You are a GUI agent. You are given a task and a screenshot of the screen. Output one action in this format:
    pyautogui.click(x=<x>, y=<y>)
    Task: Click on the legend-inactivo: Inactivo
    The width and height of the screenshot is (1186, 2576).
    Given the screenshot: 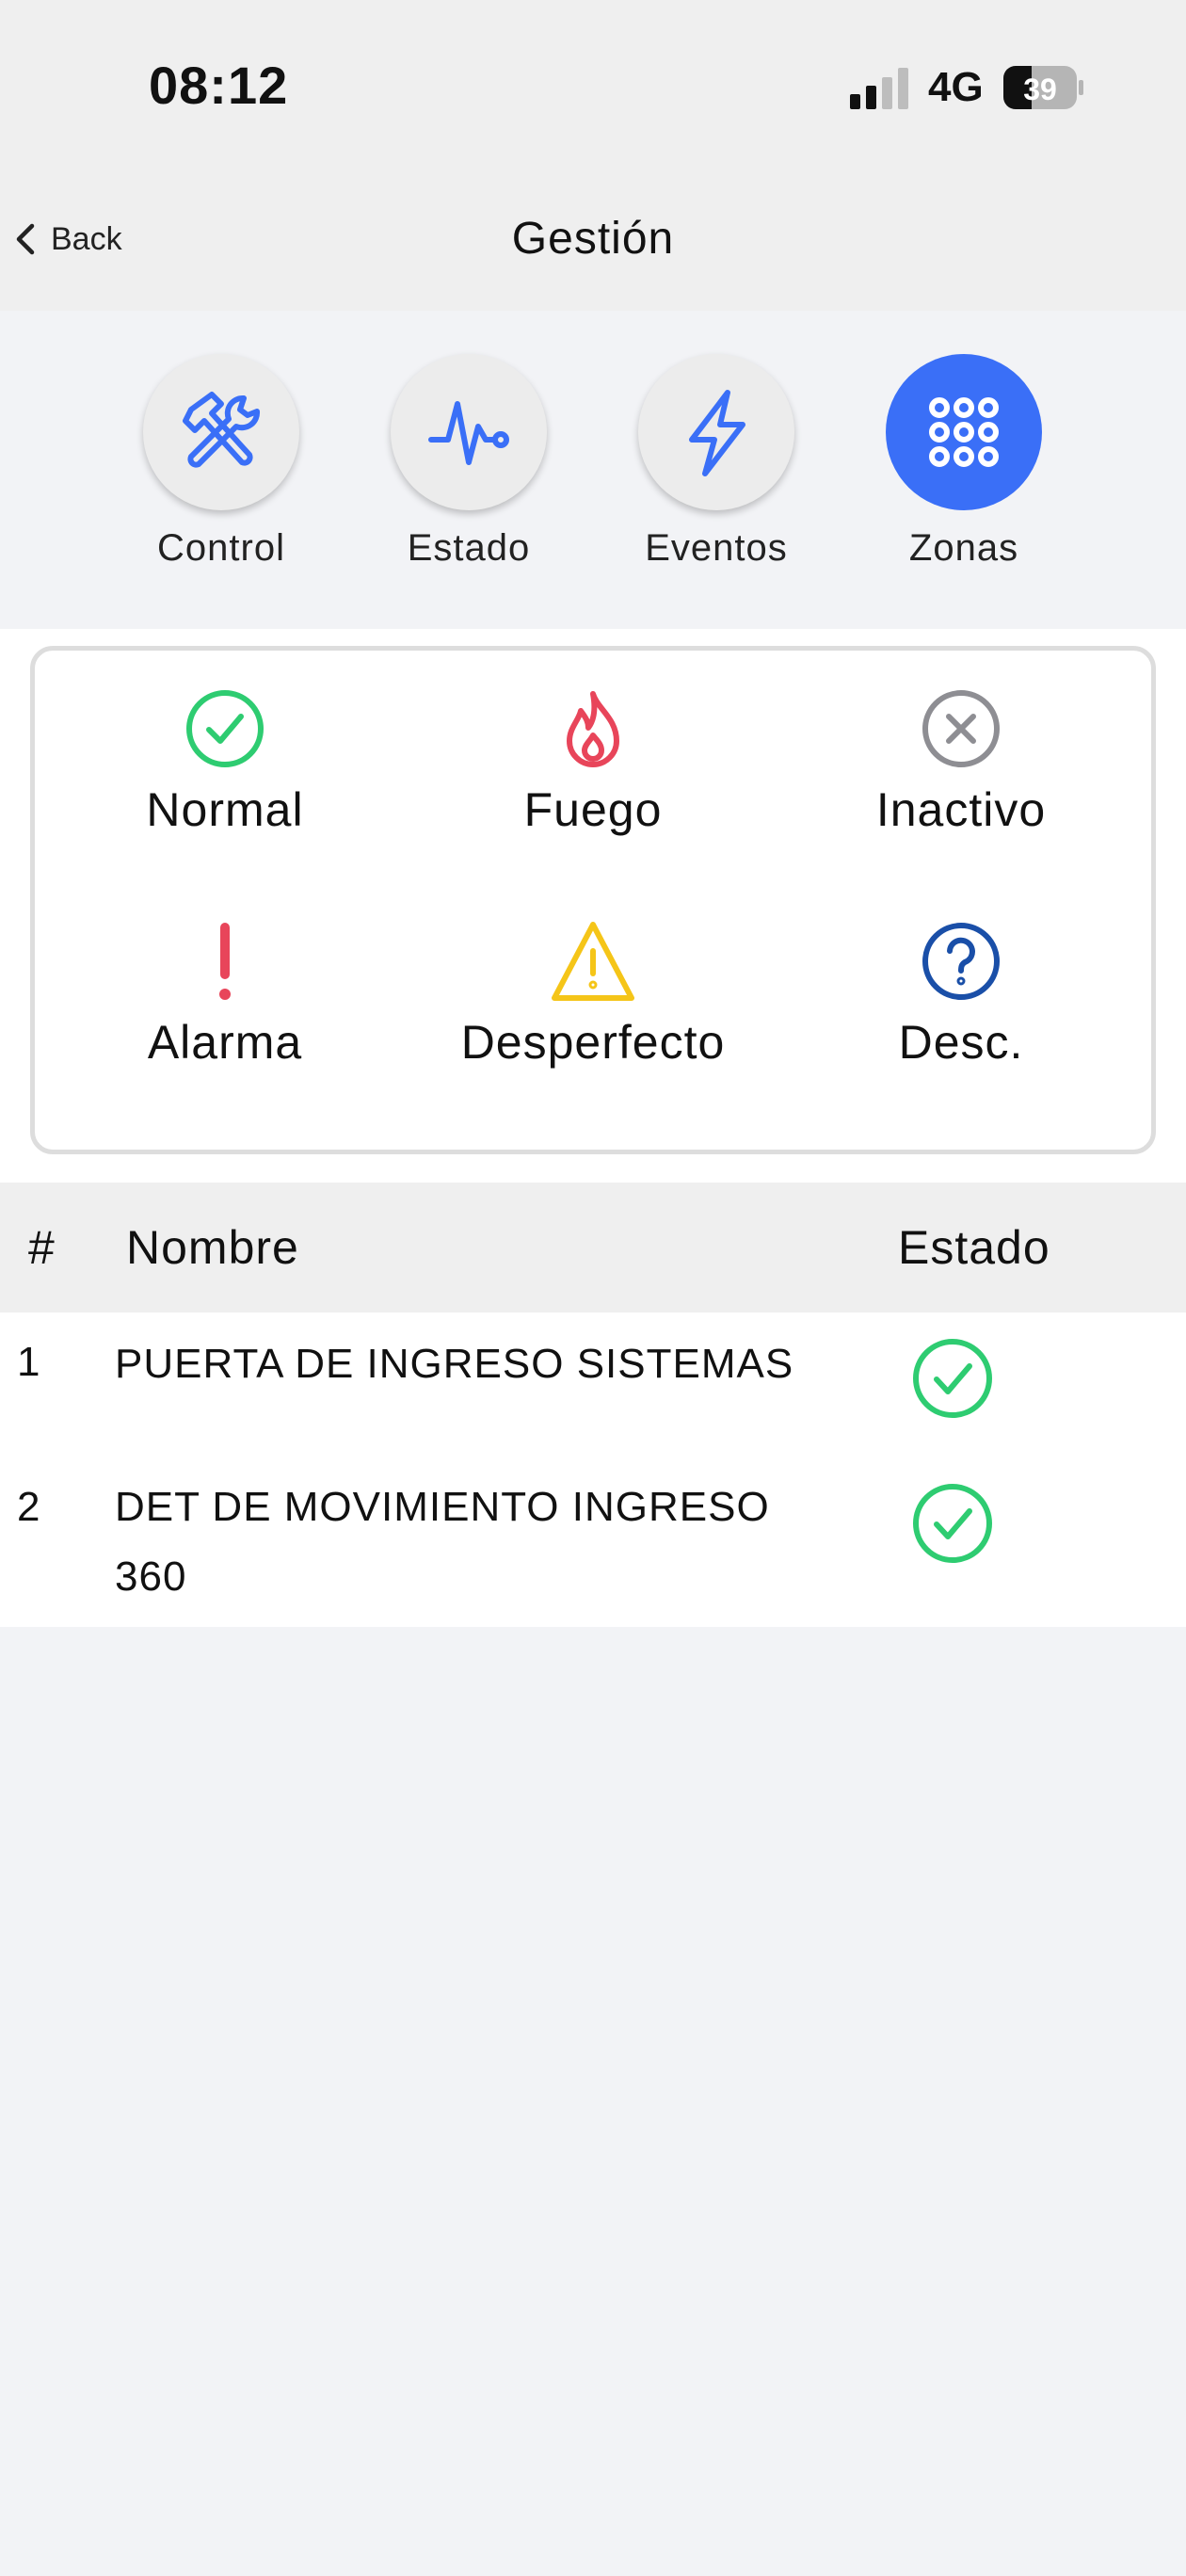 What is the action you would take?
    pyautogui.click(x=961, y=771)
    